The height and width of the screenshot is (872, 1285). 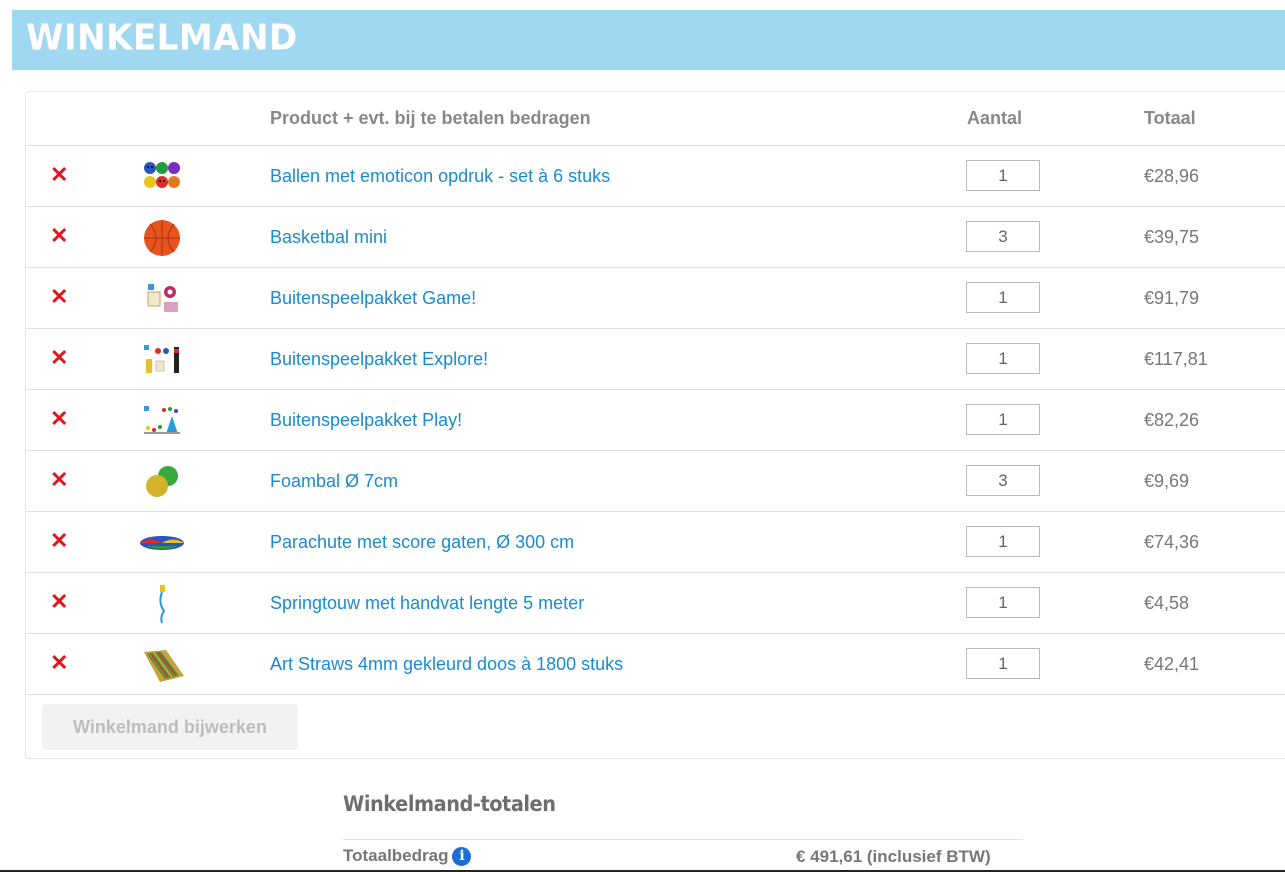 I want to click on line-total: €91,79, so click(x=1172, y=298).